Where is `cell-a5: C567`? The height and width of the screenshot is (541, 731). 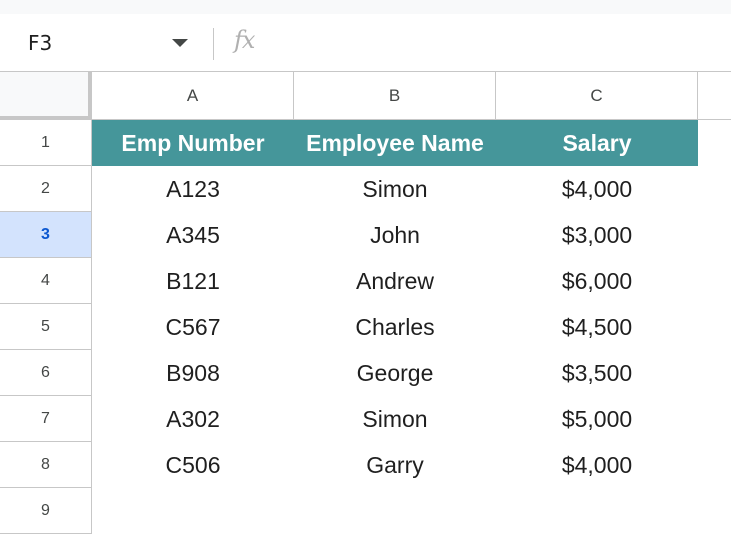 cell-a5: C567 is located at coordinates (193, 327).